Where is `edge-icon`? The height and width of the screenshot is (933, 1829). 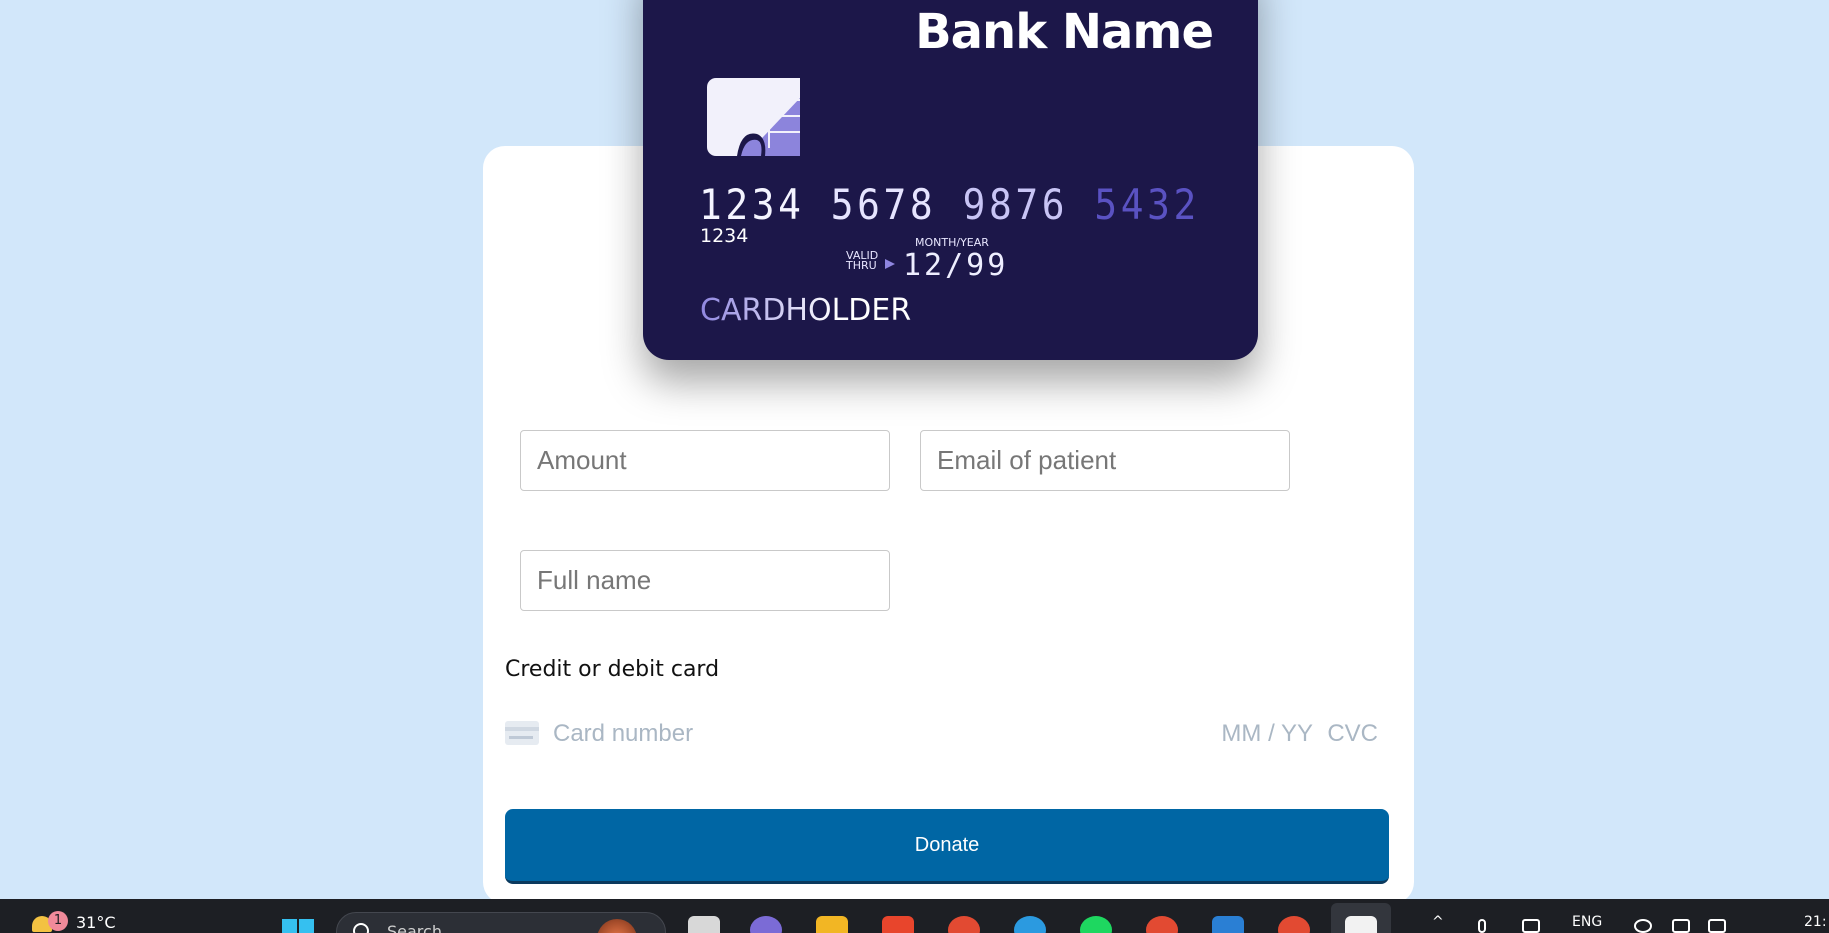
edge-icon is located at coordinates (1030, 924).